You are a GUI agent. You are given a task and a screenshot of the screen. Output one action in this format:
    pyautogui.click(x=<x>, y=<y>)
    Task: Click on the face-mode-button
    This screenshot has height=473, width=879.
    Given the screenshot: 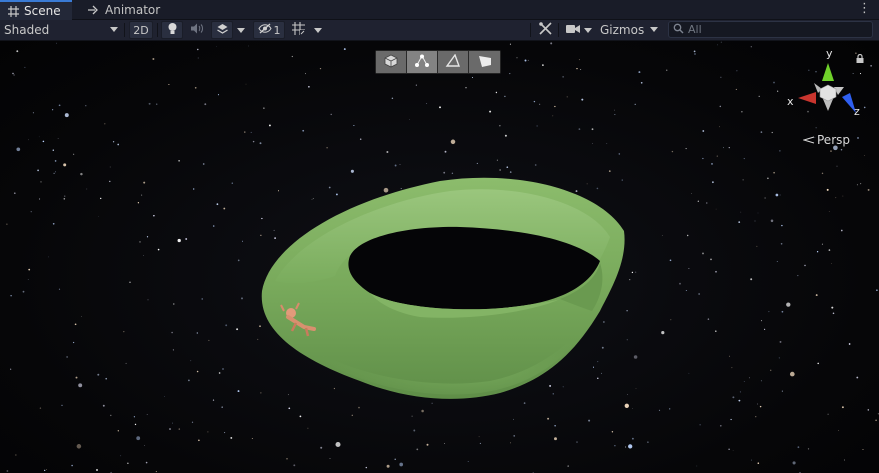 What is the action you would take?
    pyautogui.click(x=484, y=62)
    